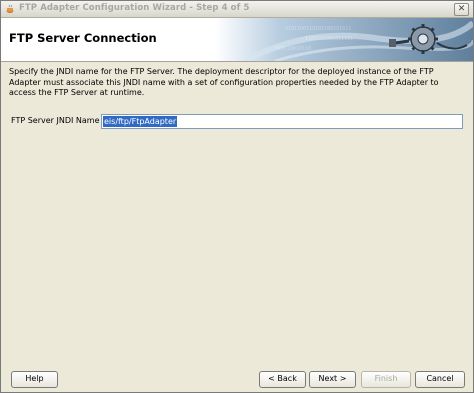 The width and height of the screenshot is (474, 393). Describe the element at coordinates (318, 29) in the screenshot. I see `svg-text: 0101100110101100101011` at that location.